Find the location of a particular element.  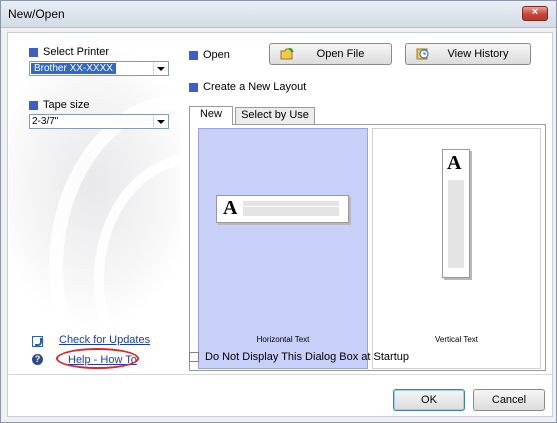

check-for-updates-link: Check for Updates is located at coordinates (104, 340).